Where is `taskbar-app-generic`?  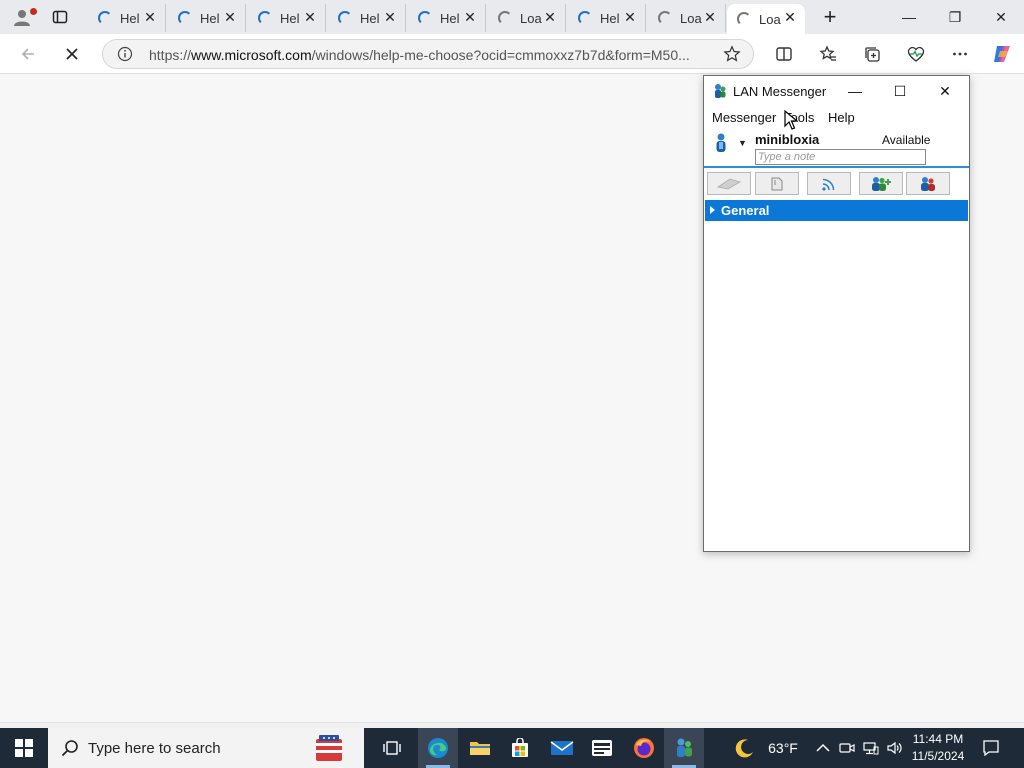
taskbar-app-generic is located at coordinates (602, 748).